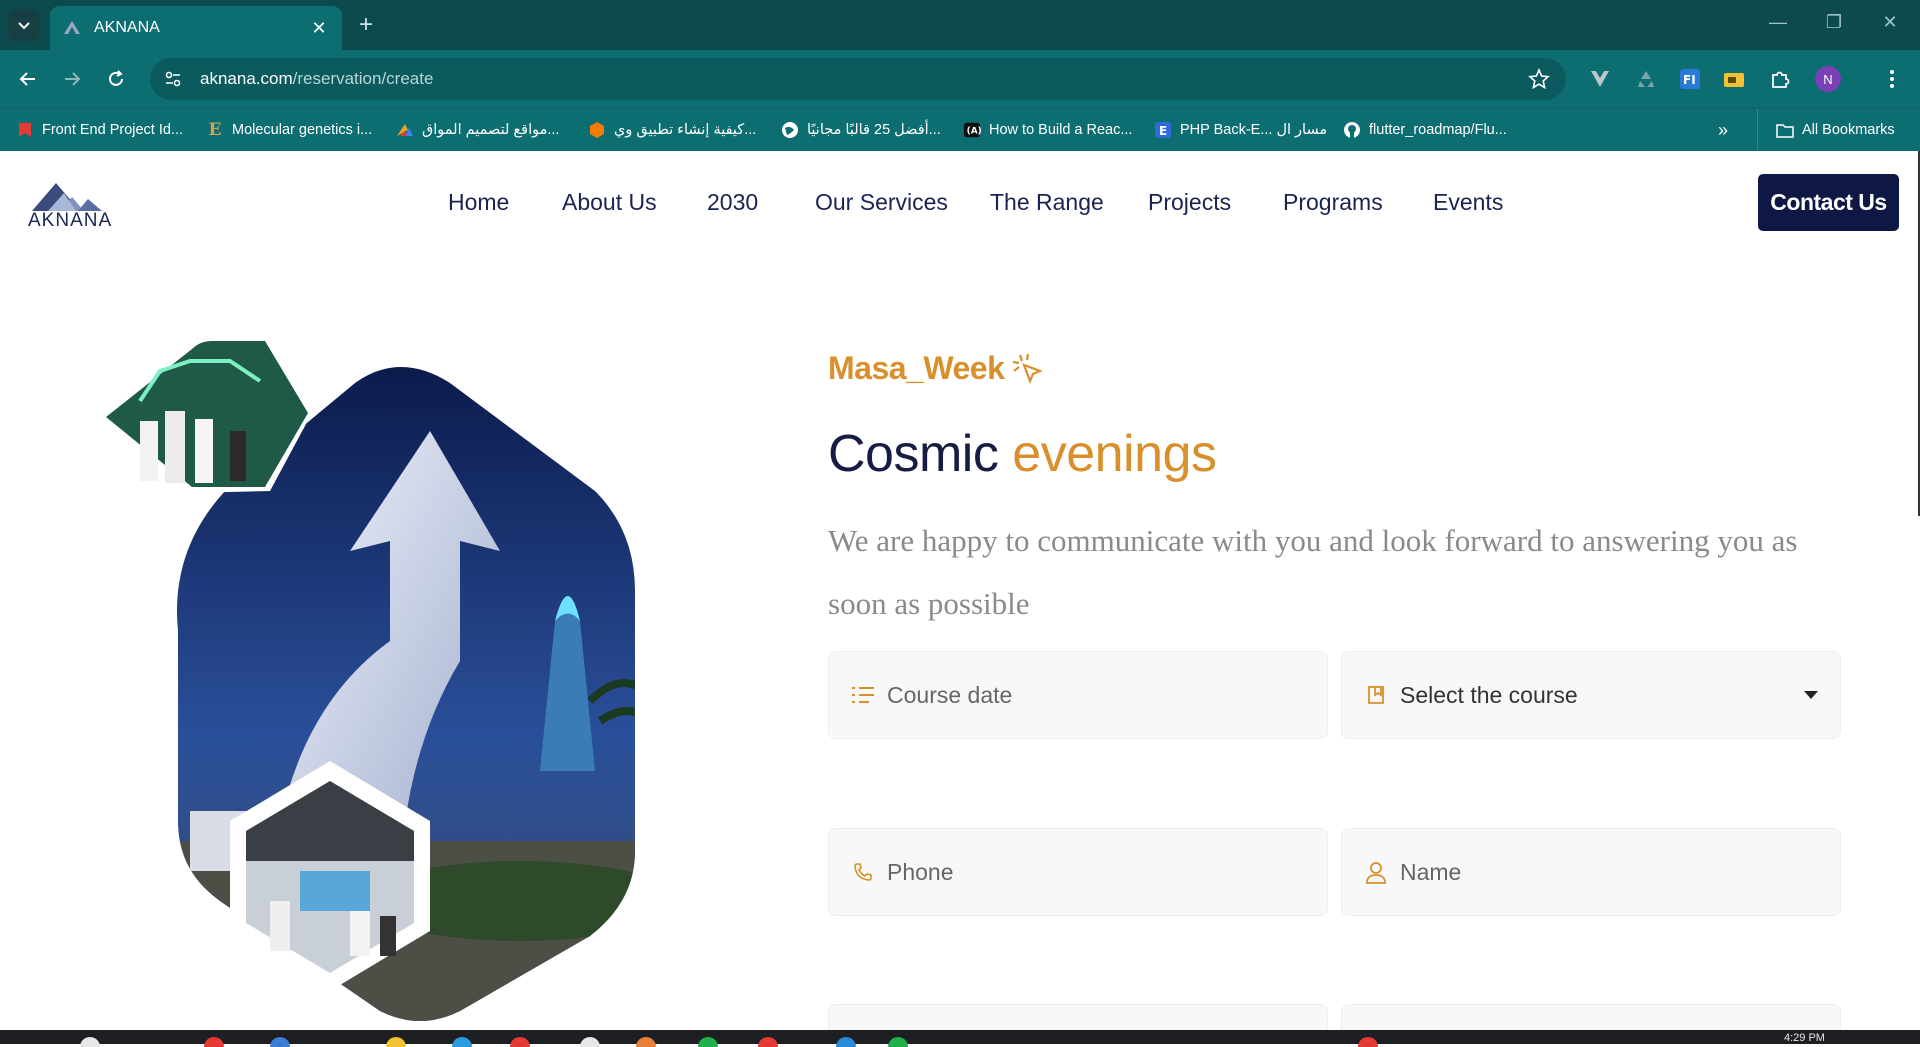 The width and height of the screenshot is (1920, 1047). Describe the element at coordinates (1778, 22) in the screenshot. I see `minimize-icon: —` at that location.